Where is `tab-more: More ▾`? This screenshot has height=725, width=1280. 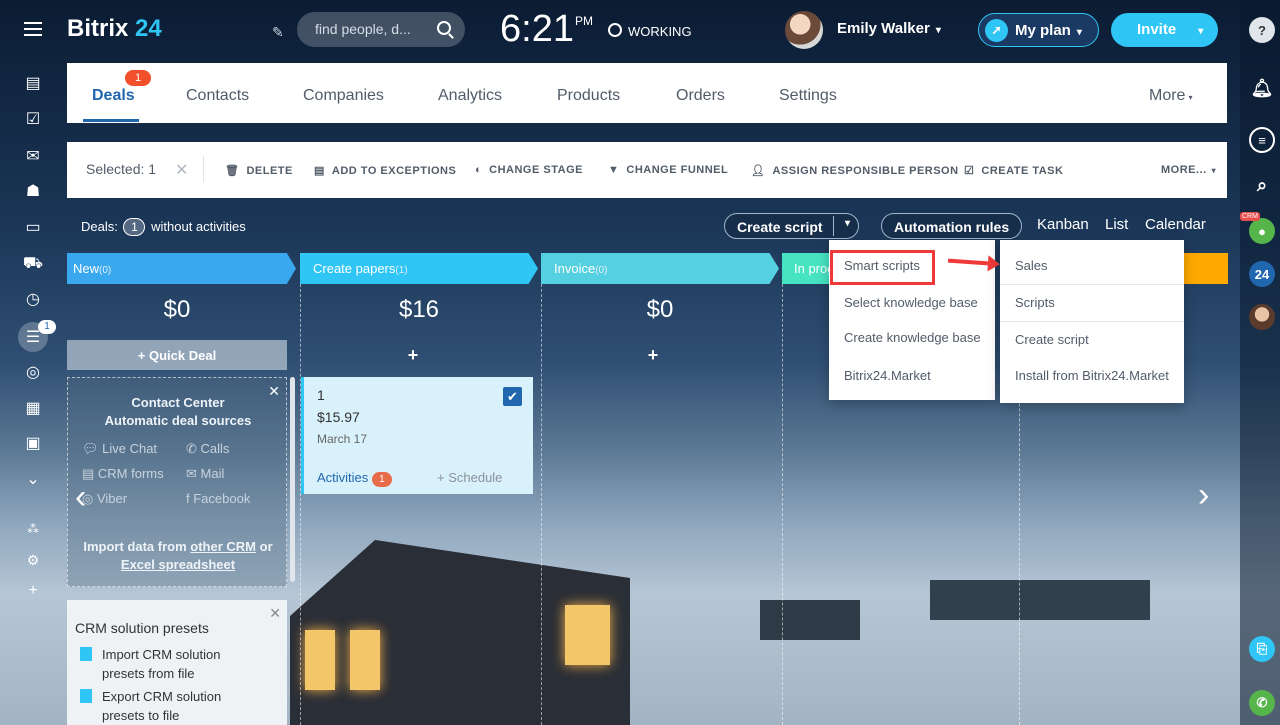
tab-more: More ▾ is located at coordinates (1170, 96).